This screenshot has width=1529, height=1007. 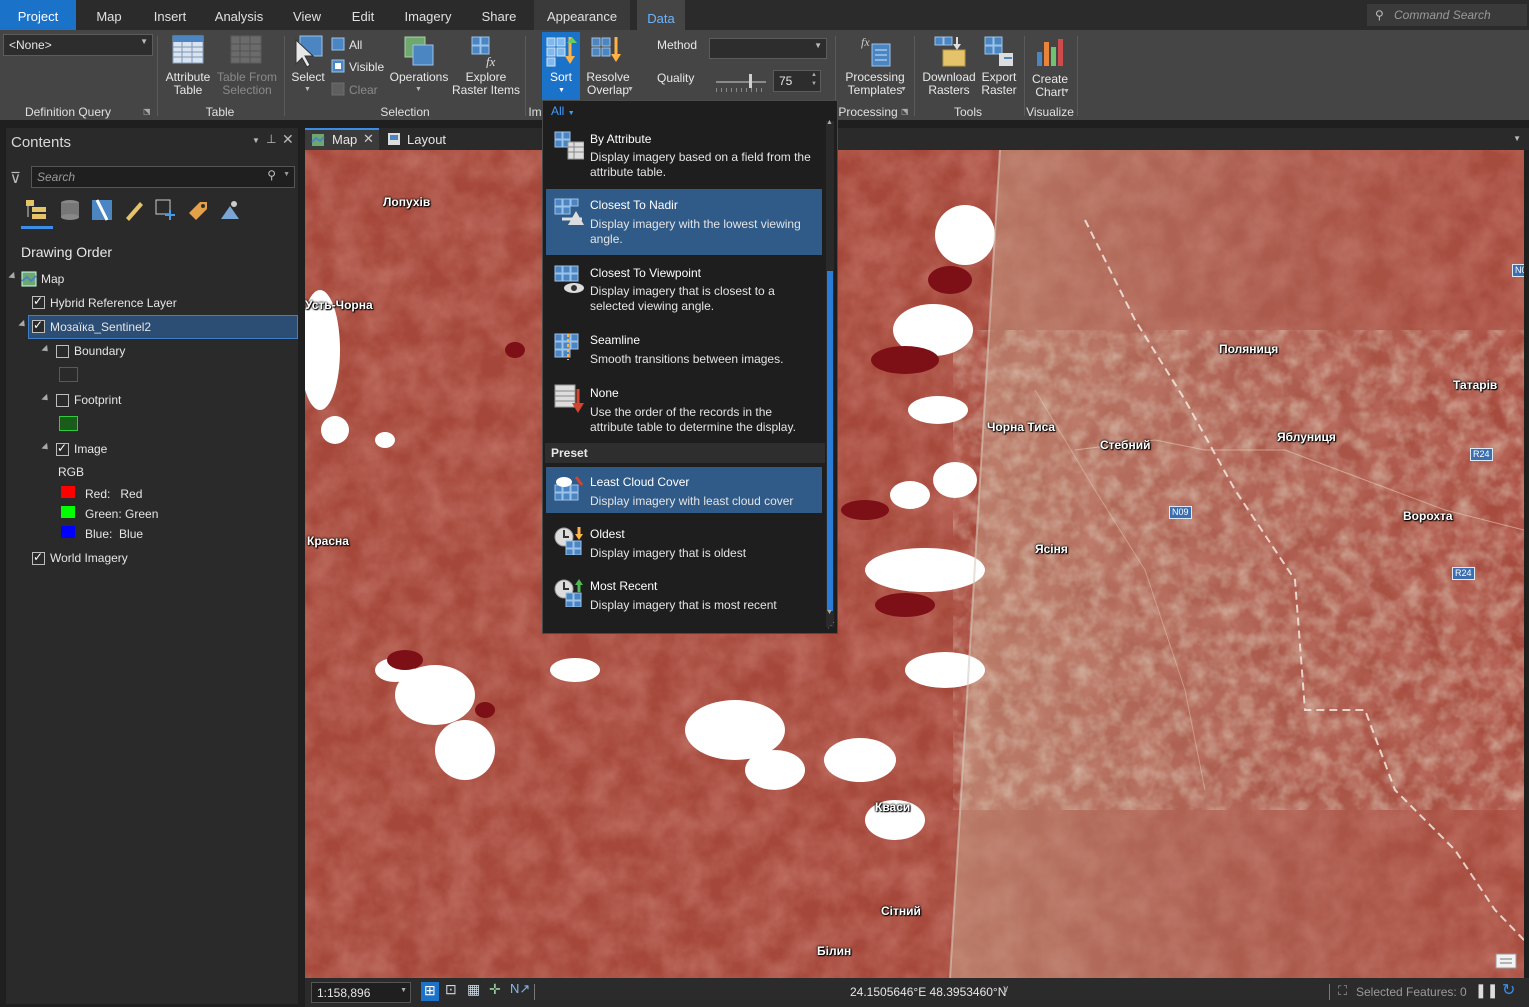 What do you see at coordinates (451, 989) in the screenshot?
I see `rotation-icon: ⊡` at bounding box center [451, 989].